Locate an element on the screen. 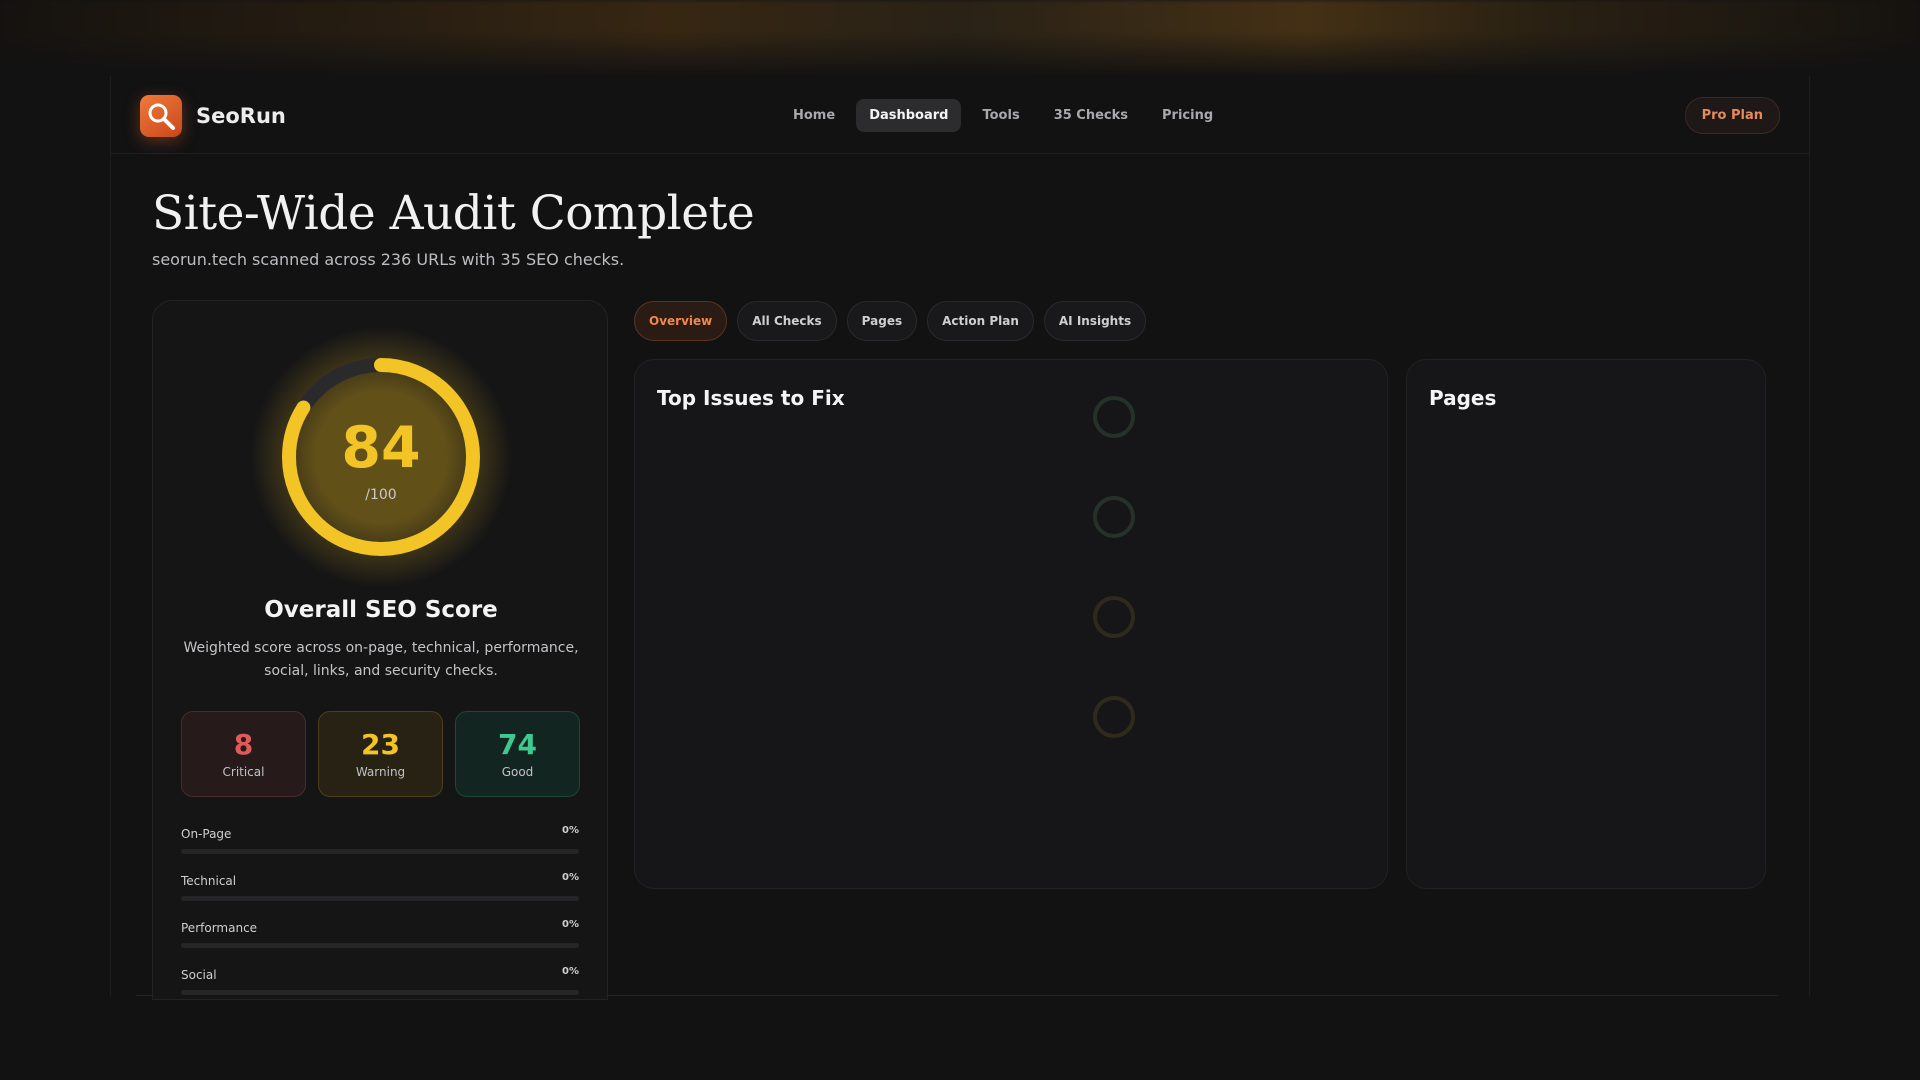 The width and height of the screenshot is (1920, 1080). category-name: Performance is located at coordinates (219, 928).